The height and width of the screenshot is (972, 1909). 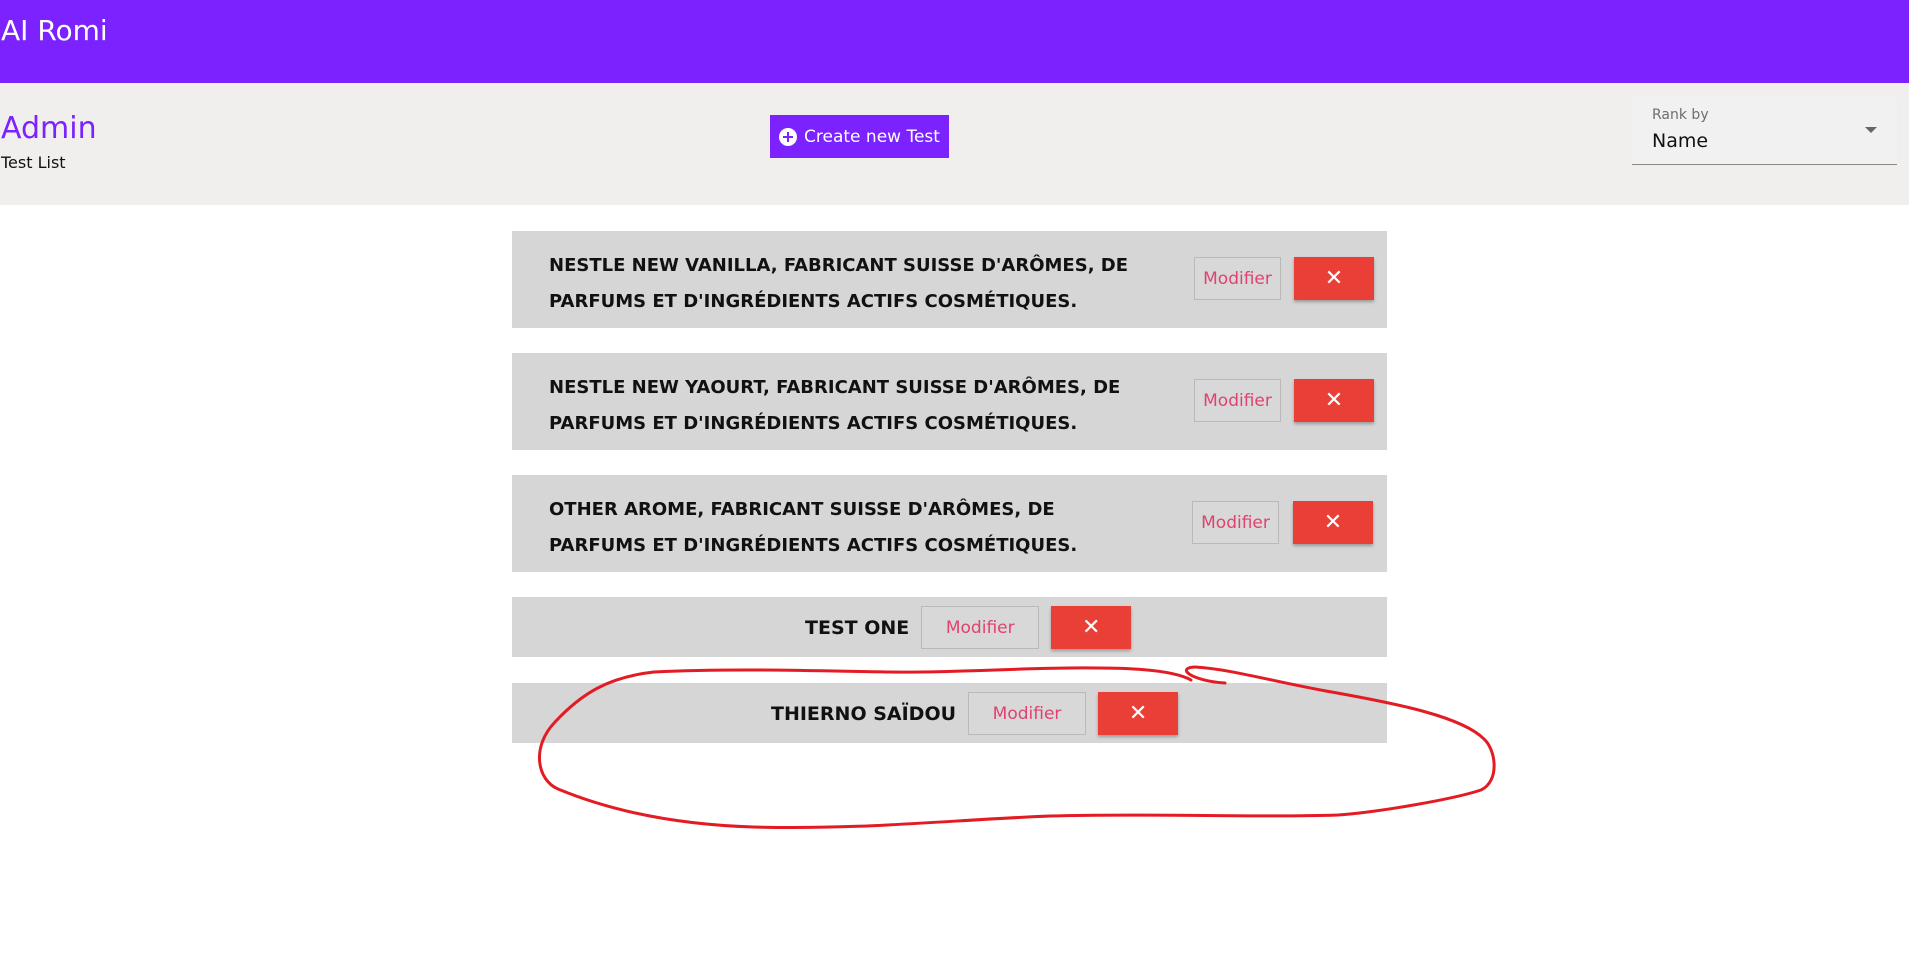 I want to click on test-card: THIERNO SAÏDOU Modifier ✕, so click(x=949, y=713).